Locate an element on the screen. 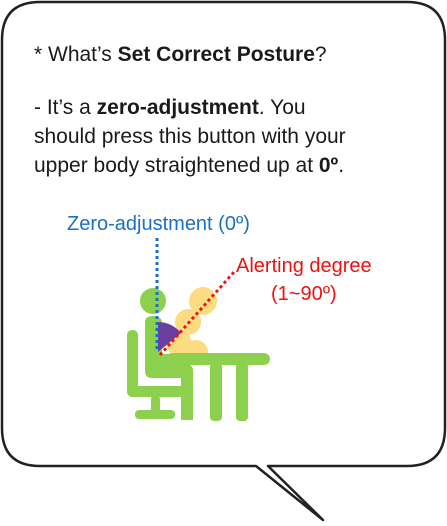 The image size is (447, 526). posture-diagram is located at coordinates (198, 329).